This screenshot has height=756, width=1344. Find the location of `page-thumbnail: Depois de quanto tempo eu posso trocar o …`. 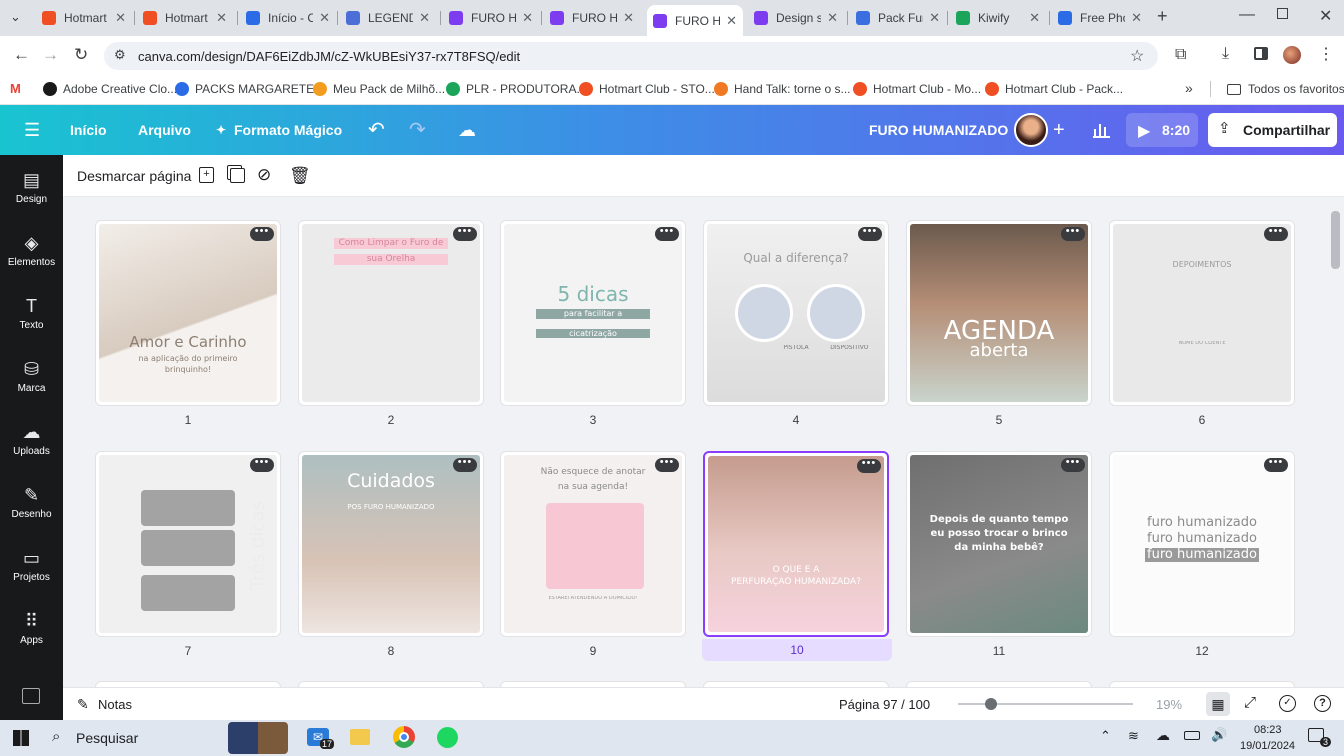

page-thumbnail: Depois de quanto tempo eu posso trocar o … is located at coordinates (999, 544).